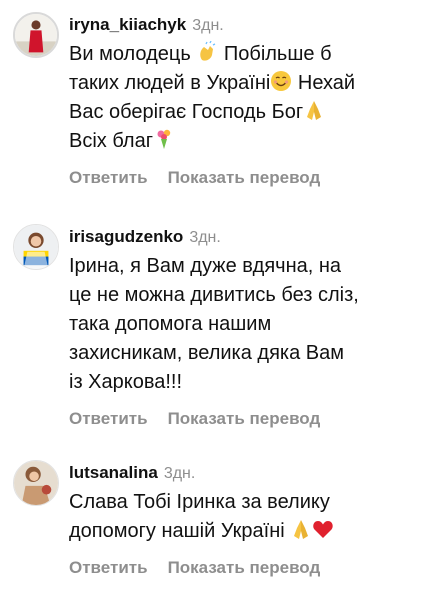 The image size is (430, 600). What do you see at coordinates (126, 382) in the screenshot?
I see `comment-line: із Харкова!!!` at bounding box center [126, 382].